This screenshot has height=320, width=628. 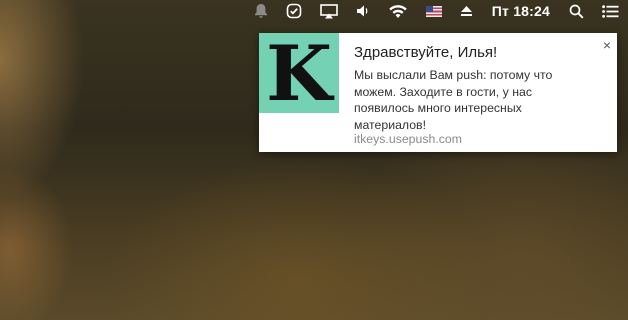 What do you see at coordinates (426, 52) in the screenshot?
I see `notification-title: Здравствуйте, Илья!` at bounding box center [426, 52].